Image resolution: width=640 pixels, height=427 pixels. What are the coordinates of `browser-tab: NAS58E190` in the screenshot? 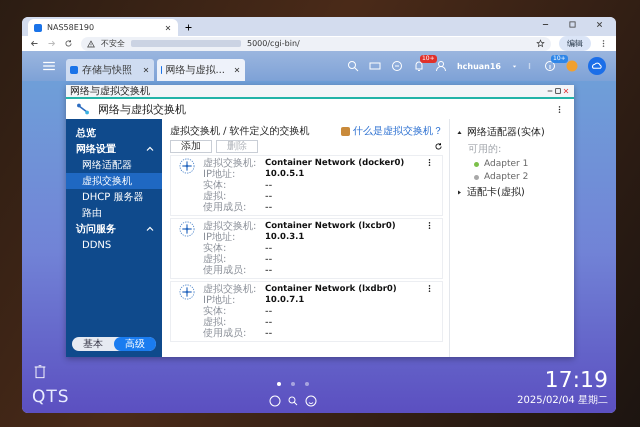 It's located at (103, 27).